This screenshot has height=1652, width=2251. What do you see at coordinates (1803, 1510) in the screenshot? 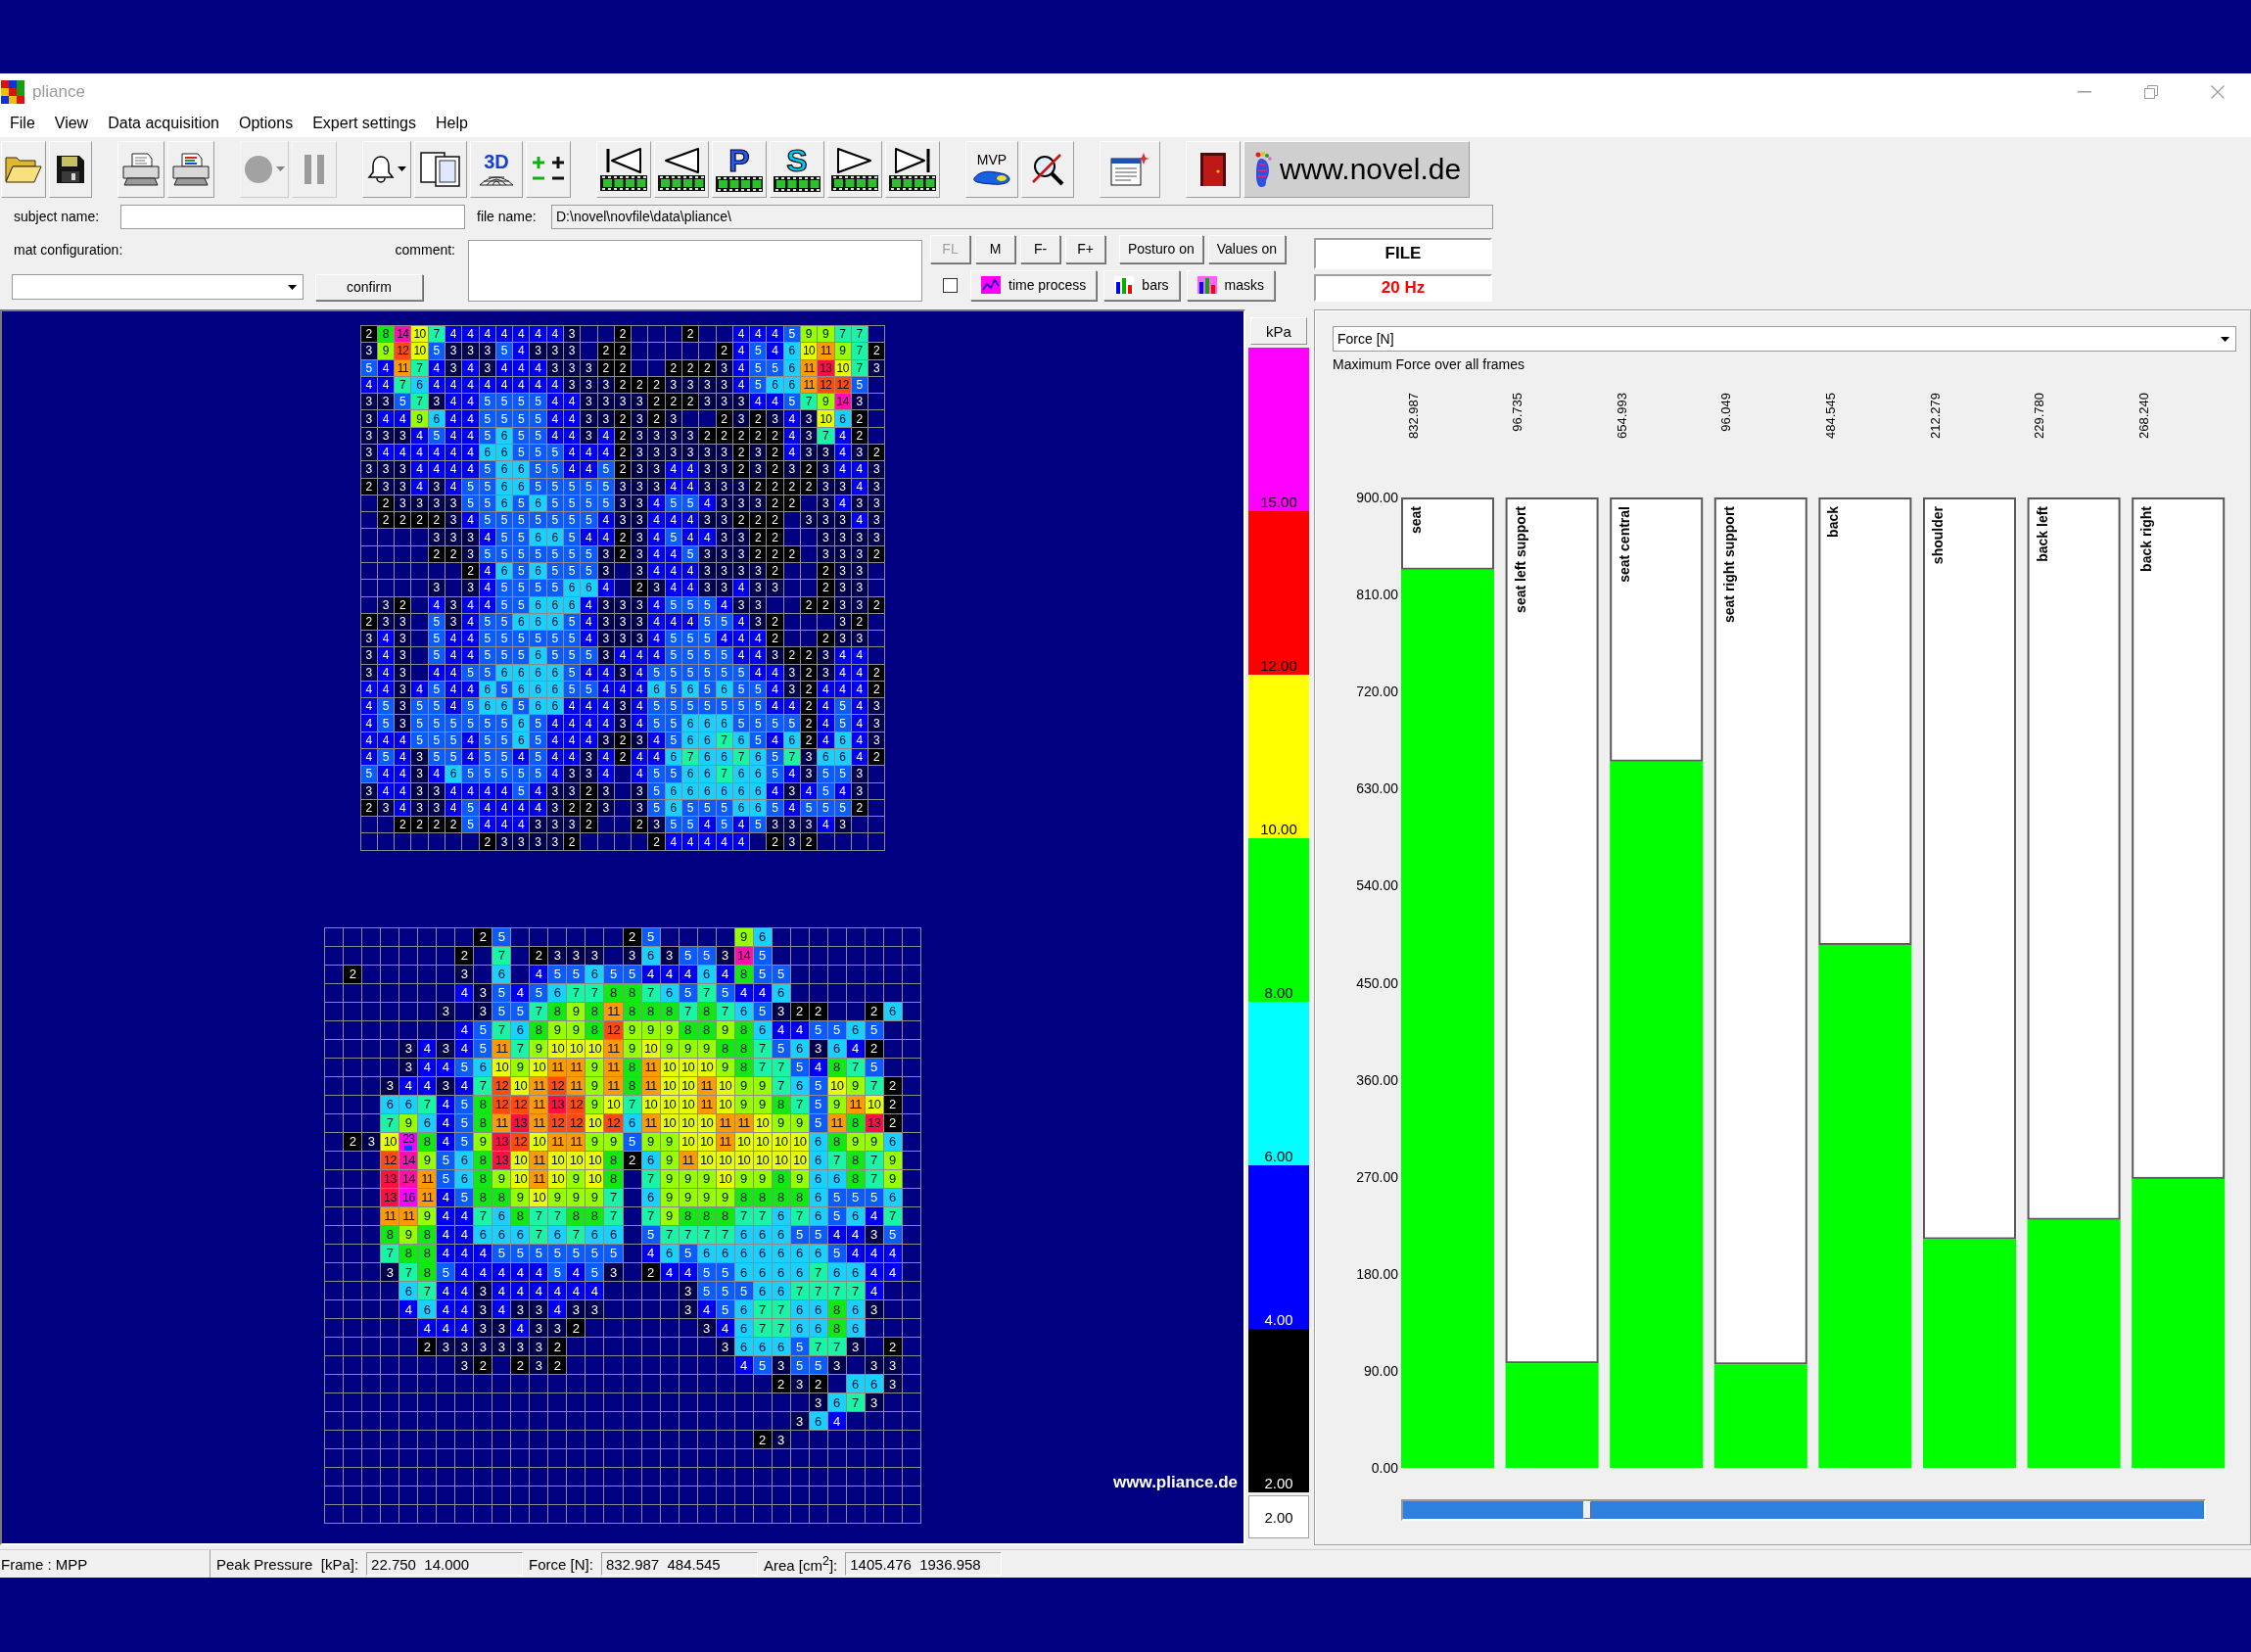
I see `frame-slider` at bounding box center [1803, 1510].